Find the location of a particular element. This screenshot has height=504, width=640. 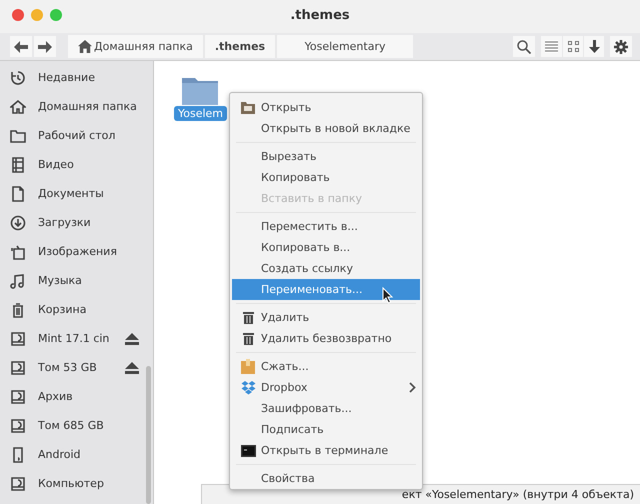

sidebar-item: Android is located at coordinates (76, 454).